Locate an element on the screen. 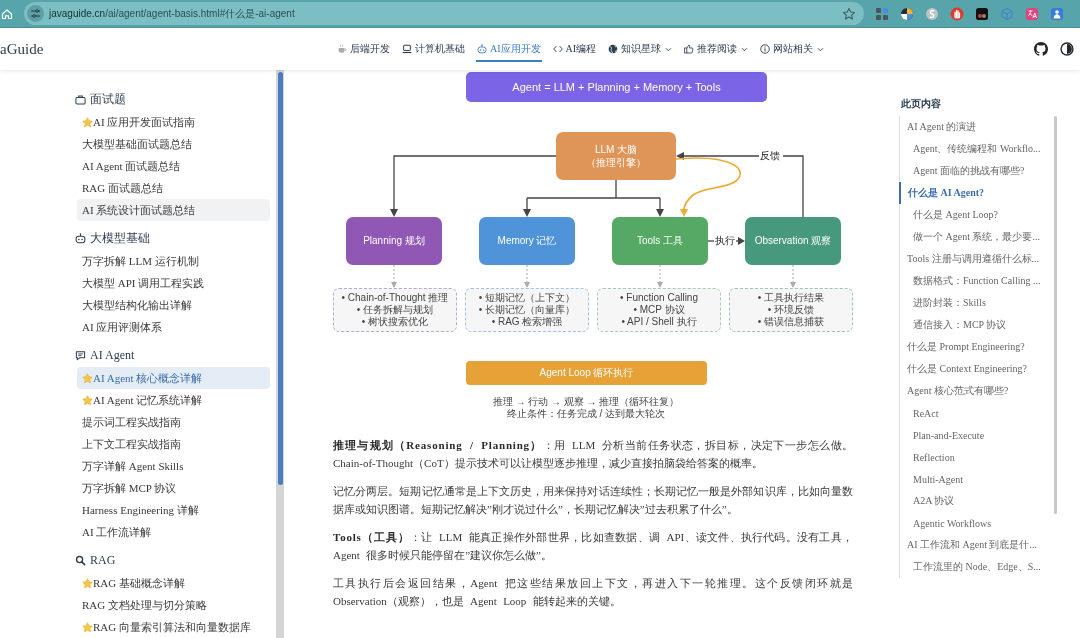 This screenshot has width=1080, height=638. thumbs-up-icon is located at coordinates (689, 49).